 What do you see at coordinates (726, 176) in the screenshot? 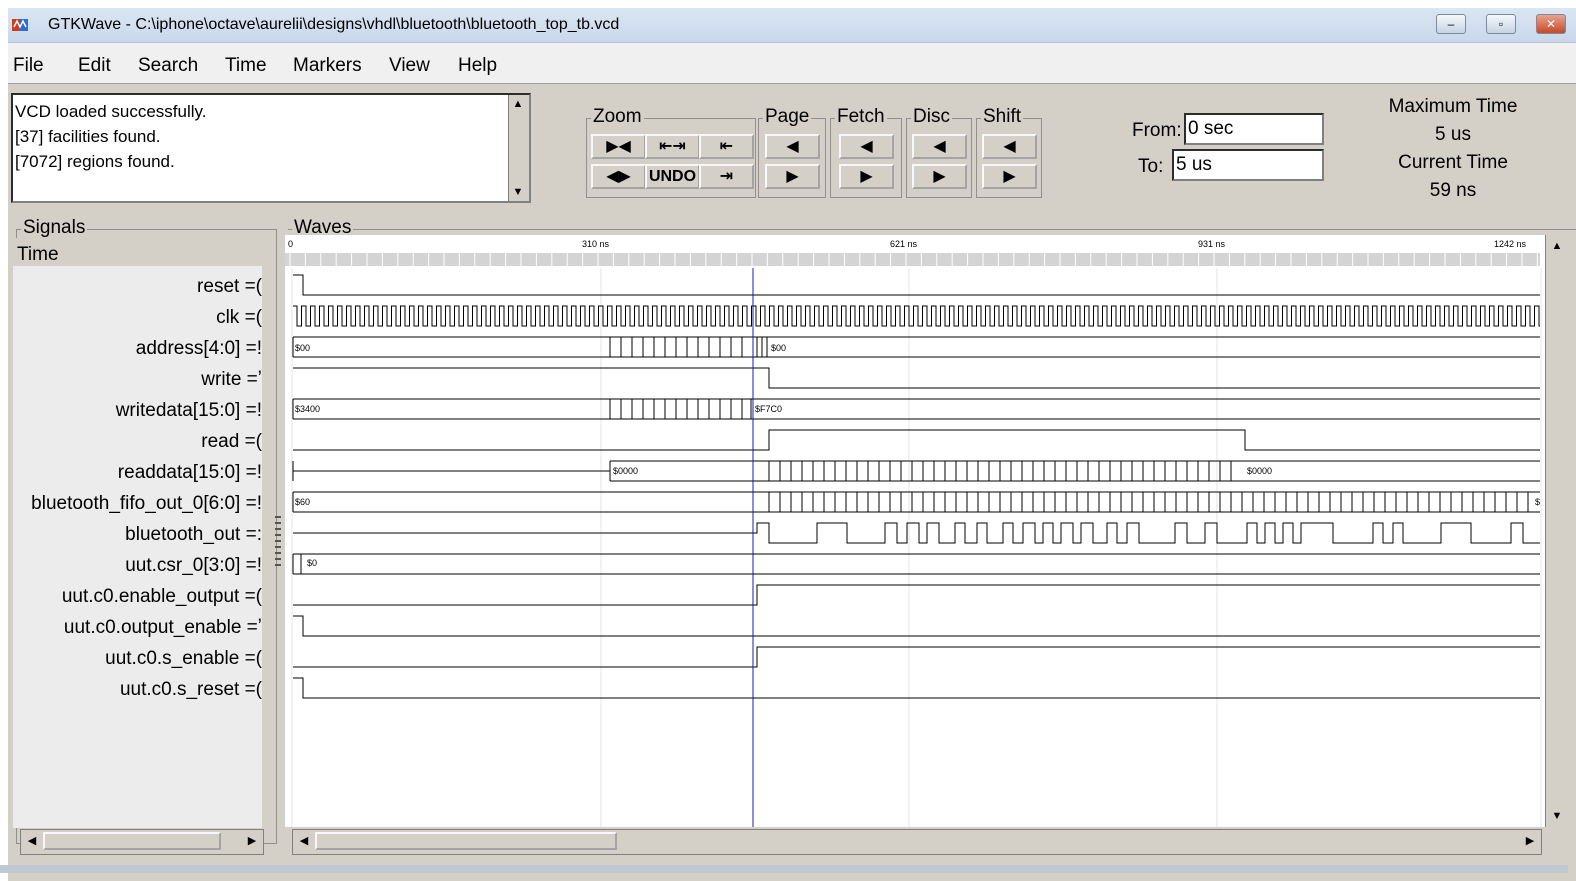
I see `zoom-end-button: ⇥` at bounding box center [726, 176].